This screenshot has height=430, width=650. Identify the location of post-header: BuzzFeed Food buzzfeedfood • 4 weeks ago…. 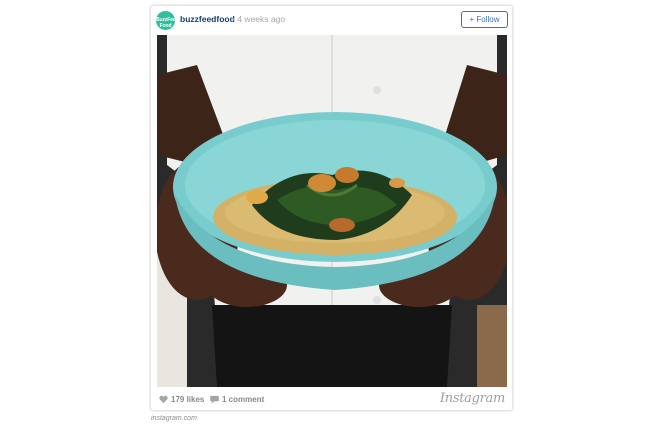
(331, 20).